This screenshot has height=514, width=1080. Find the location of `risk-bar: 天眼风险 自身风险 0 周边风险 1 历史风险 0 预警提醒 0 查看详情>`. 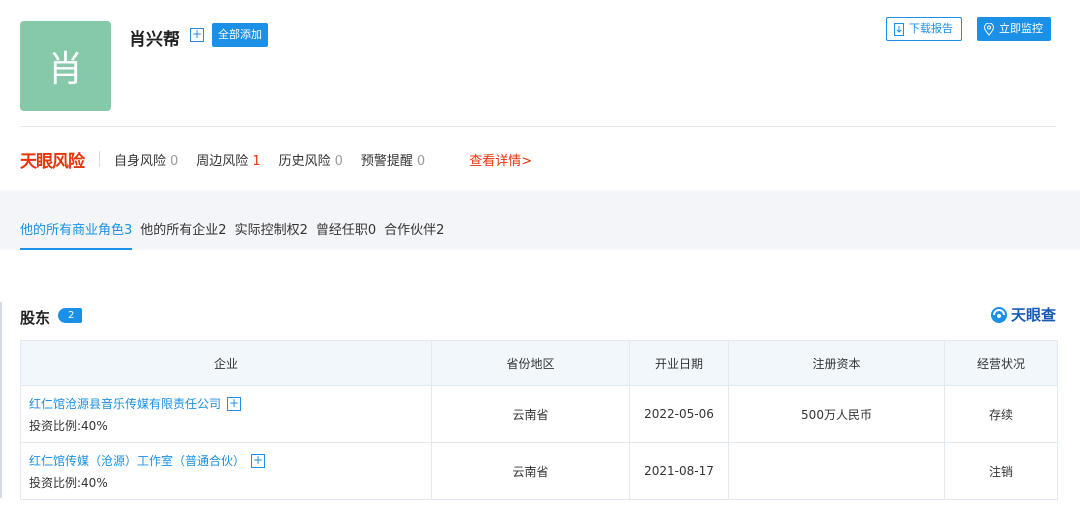

risk-bar: 天眼风险 自身风险 0 周边风险 1 历史风险 0 预警提醒 0 查看详情> is located at coordinates (276, 160).